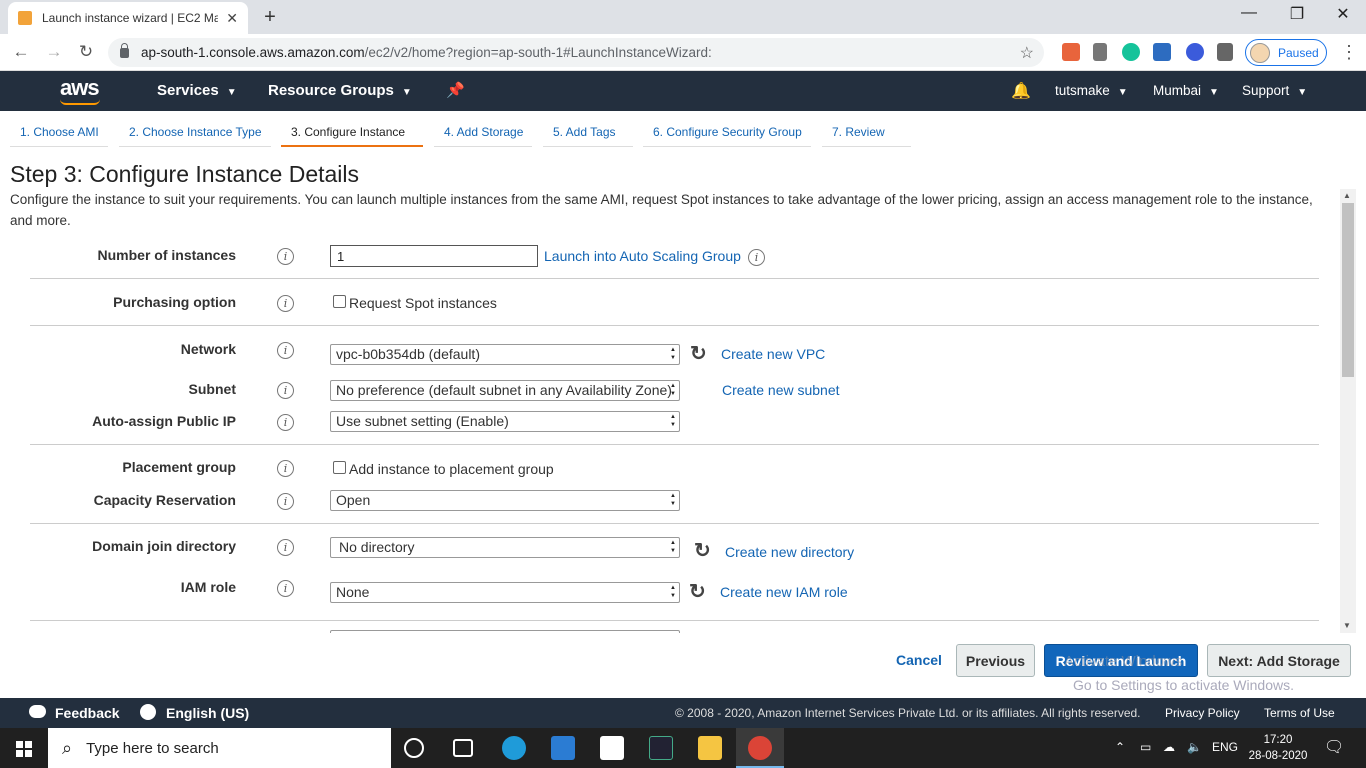 This screenshot has width=1366, height=768. I want to click on onedrive-icon: ☁, so click(1169, 747).